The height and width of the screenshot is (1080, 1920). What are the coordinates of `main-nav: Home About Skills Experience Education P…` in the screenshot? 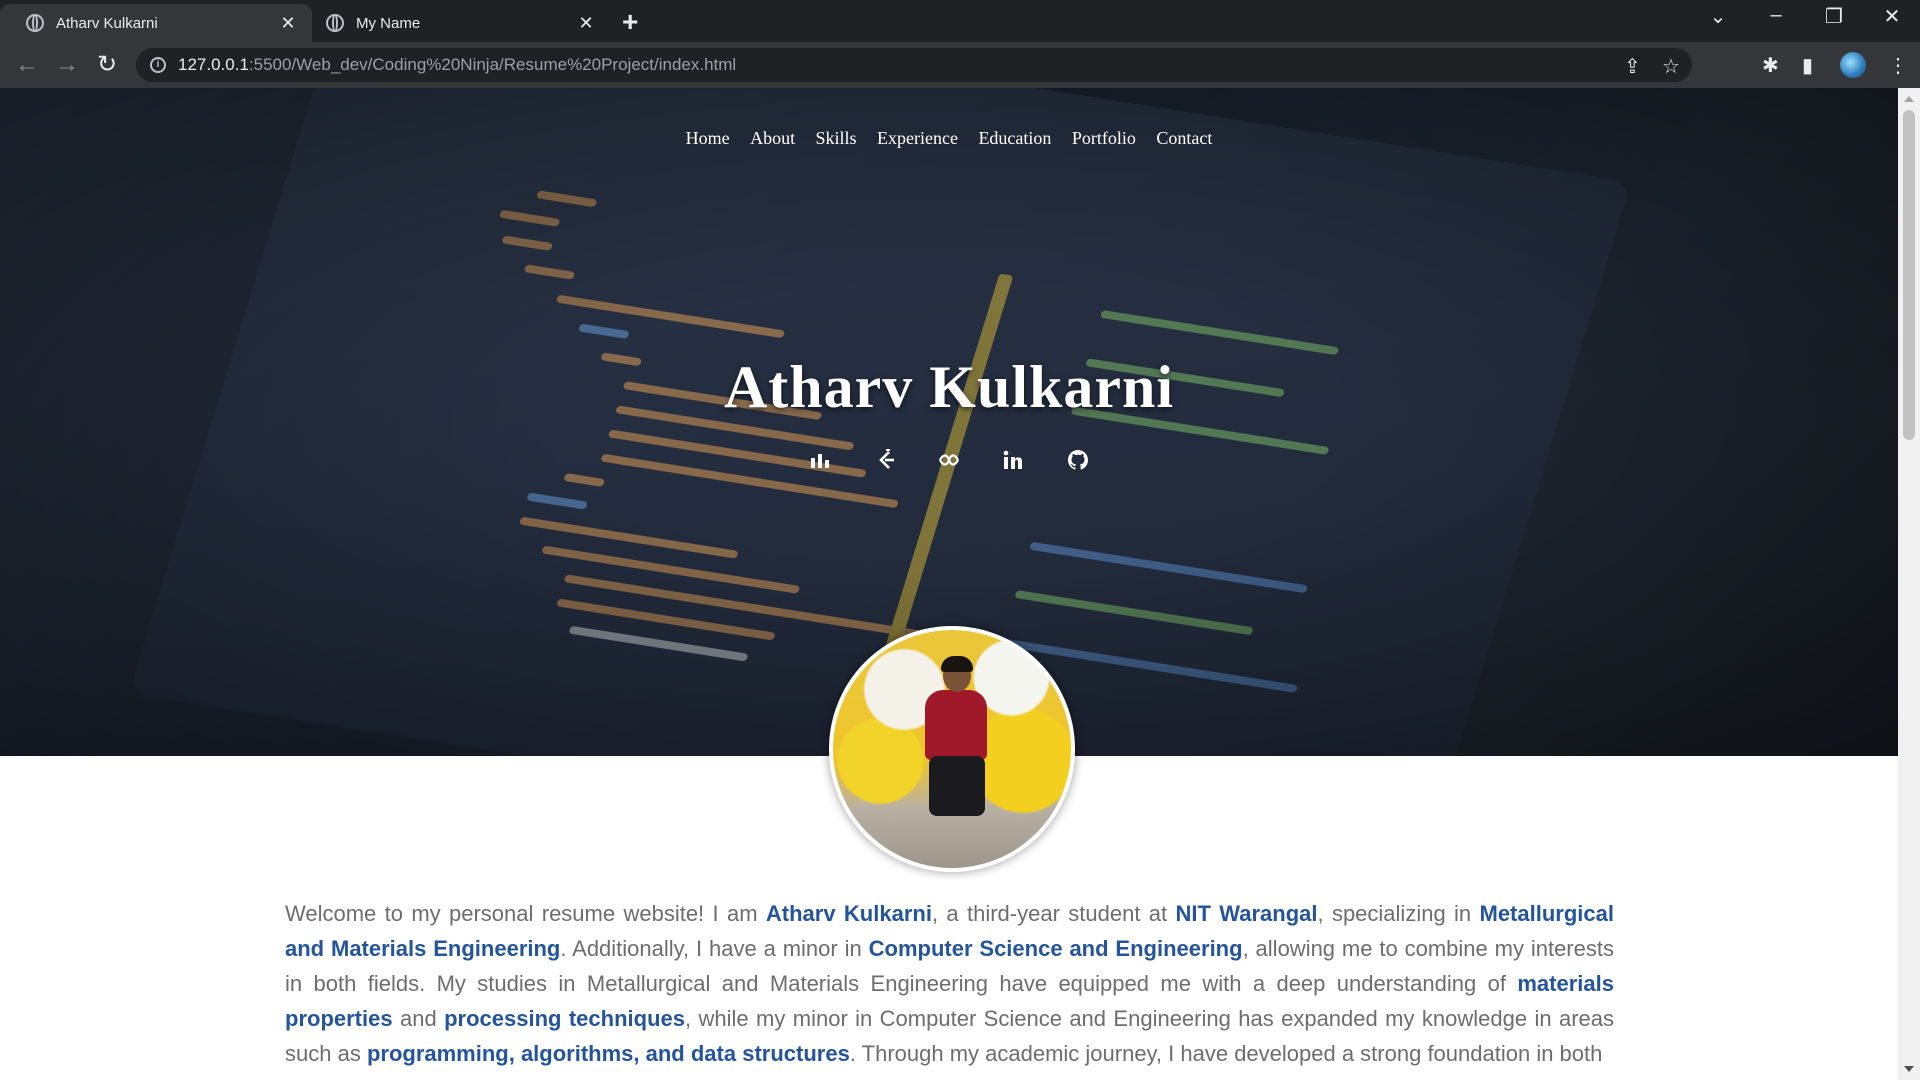 It's located at (949, 138).